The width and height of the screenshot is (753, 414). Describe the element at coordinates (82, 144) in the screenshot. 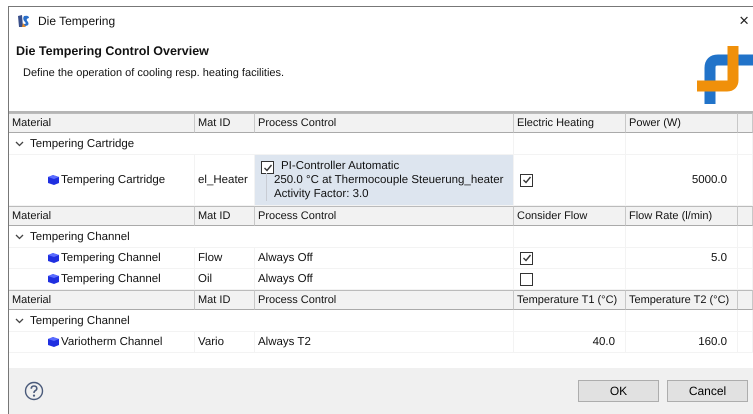

I see `group-label: Tempering Cartridge` at that location.